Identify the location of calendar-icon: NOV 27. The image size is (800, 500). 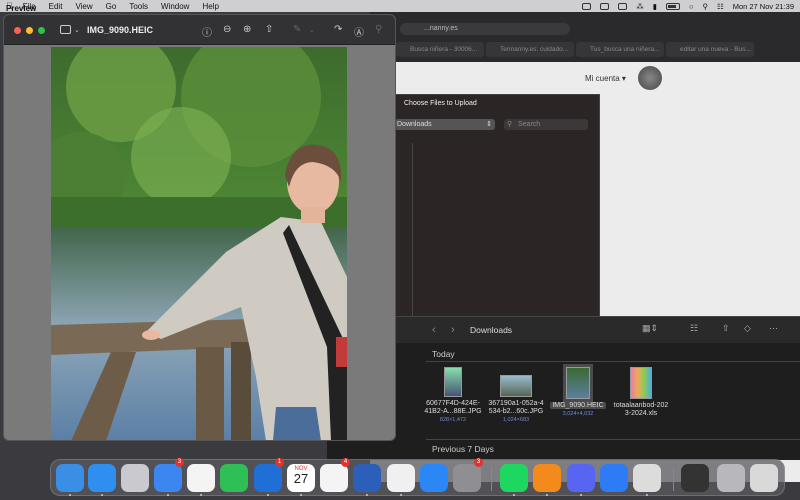
(301, 478).